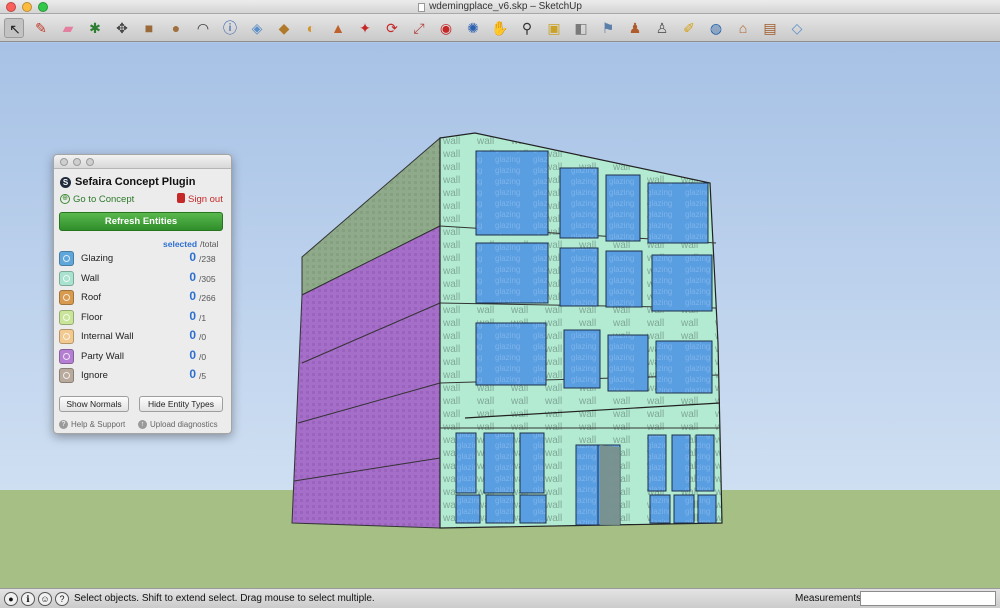  What do you see at coordinates (102, 356) in the screenshot?
I see `entity-label: Party Wall` at bounding box center [102, 356].